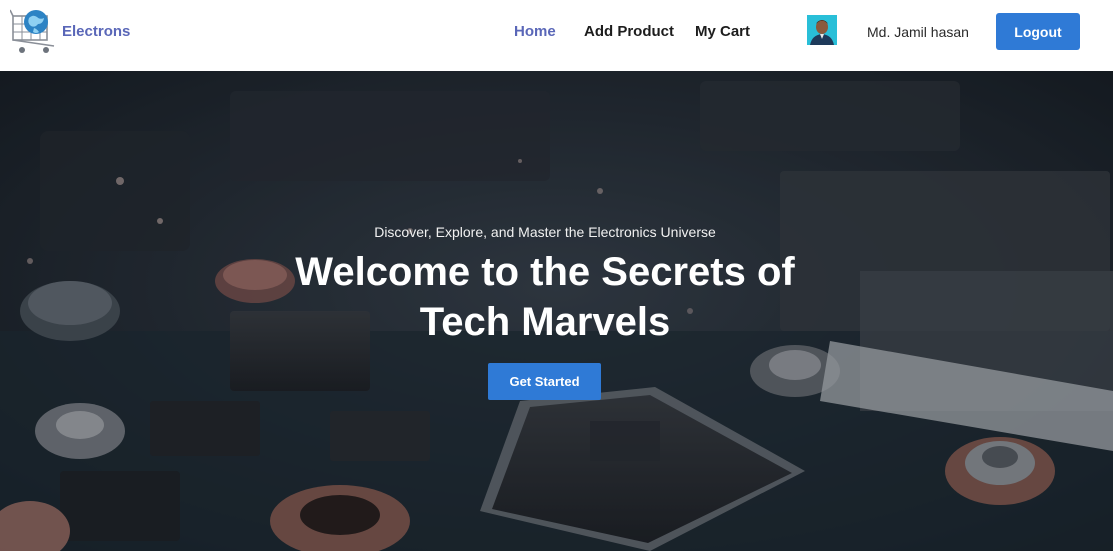  Describe the element at coordinates (96, 31) in the screenshot. I see `brand-name: Electrons` at that location.